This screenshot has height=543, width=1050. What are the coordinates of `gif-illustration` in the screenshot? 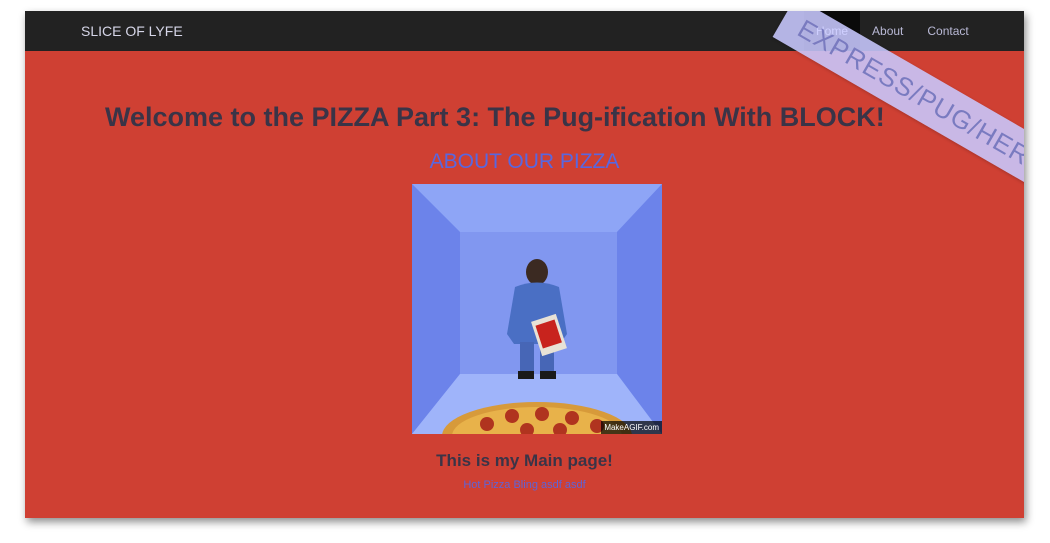 It's located at (537, 309).